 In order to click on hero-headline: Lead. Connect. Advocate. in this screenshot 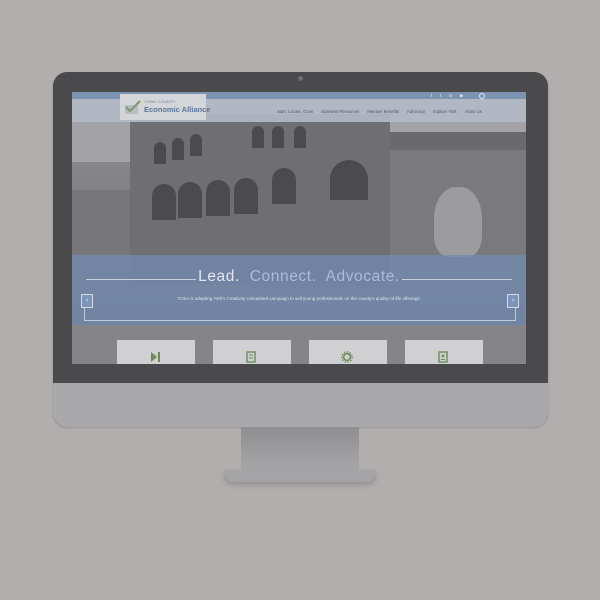, I will do `click(299, 277)`.